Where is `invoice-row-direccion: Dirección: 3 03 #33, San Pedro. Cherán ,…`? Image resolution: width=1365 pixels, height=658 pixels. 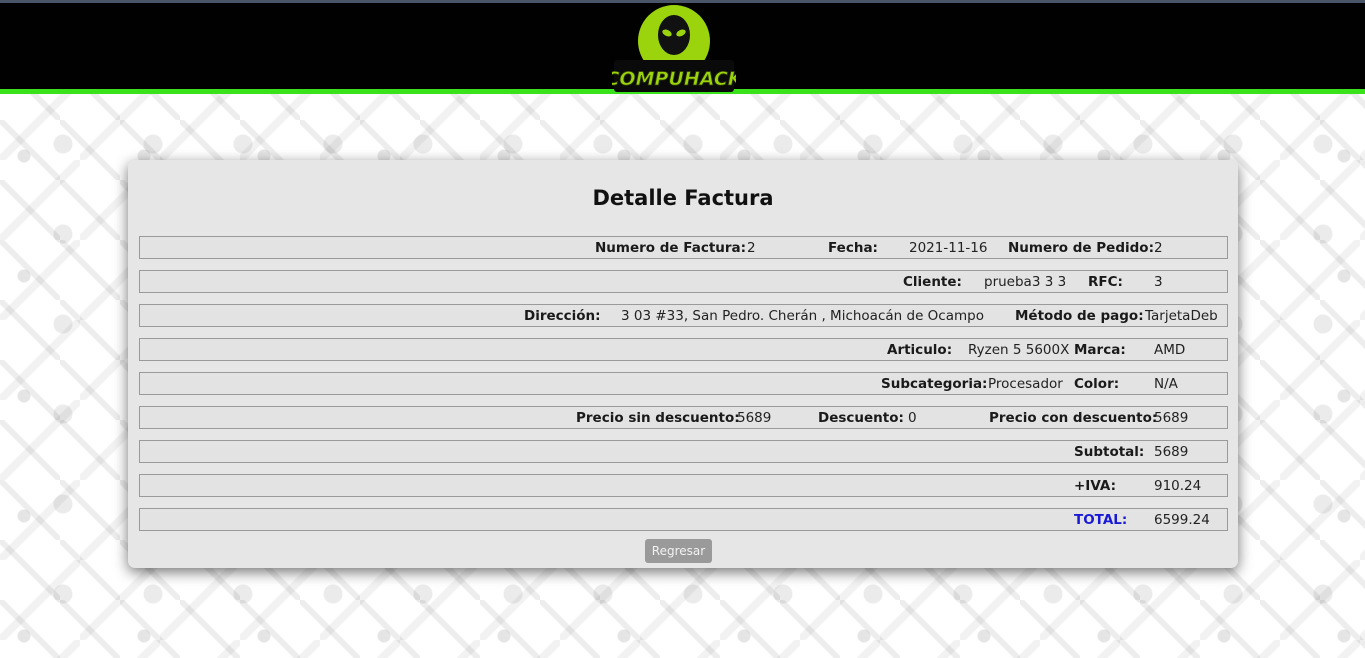
invoice-row-direccion: Dirección: 3 03 #33, San Pedro. Cherán ,… is located at coordinates (683, 315).